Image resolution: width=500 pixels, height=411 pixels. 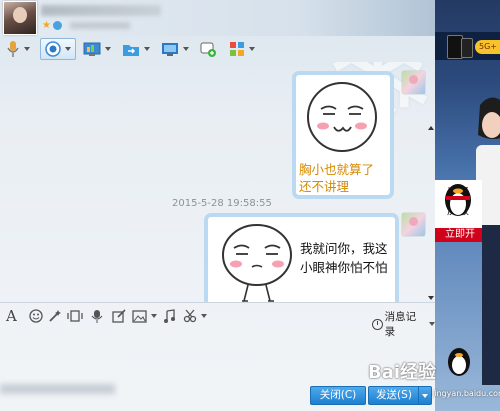 What do you see at coordinates (394, 395) in the screenshot?
I see `send-button: 发送(S)` at bounding box center [394, 395].